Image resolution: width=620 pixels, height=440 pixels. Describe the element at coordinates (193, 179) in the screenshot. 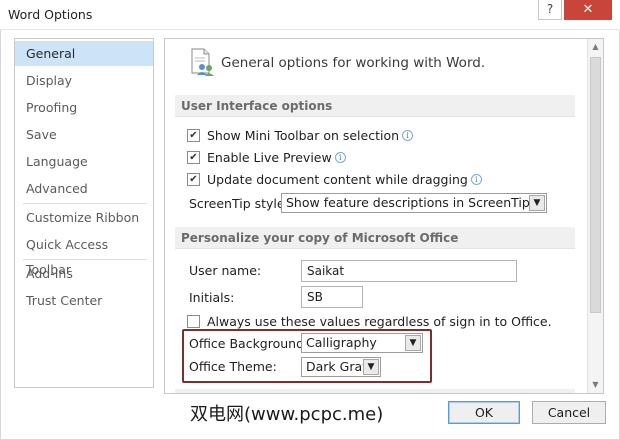

I see `update-dragging-checkbox: ✔` at that location.